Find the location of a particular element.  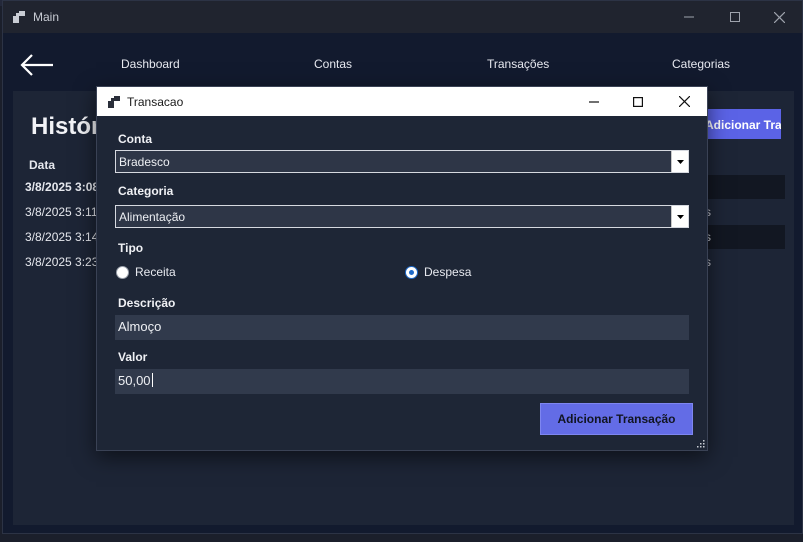

main-window-title: Main is located at coordinates (46, 17).